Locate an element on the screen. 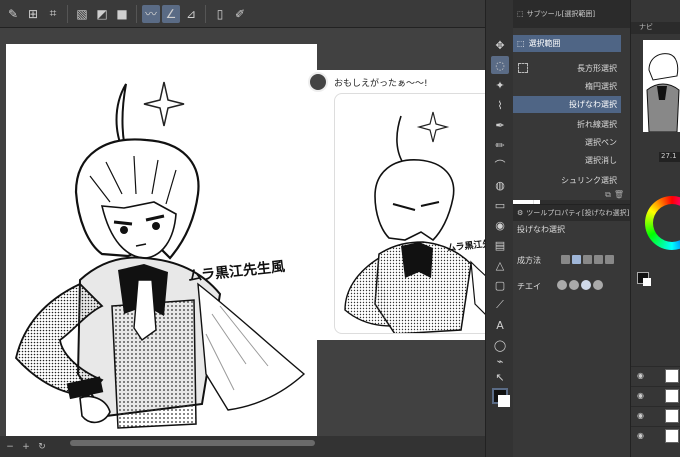  prop-row-label: チエイ is located at coordinates (529, 286).